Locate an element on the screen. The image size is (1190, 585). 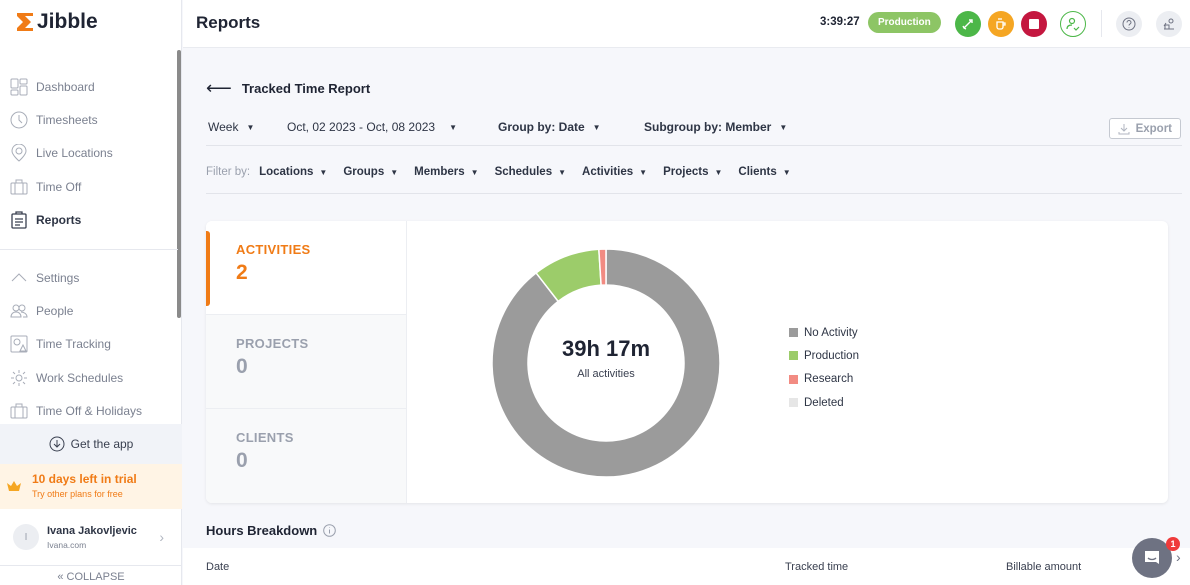
switch-activity-button is located at coordinates (968, 24).